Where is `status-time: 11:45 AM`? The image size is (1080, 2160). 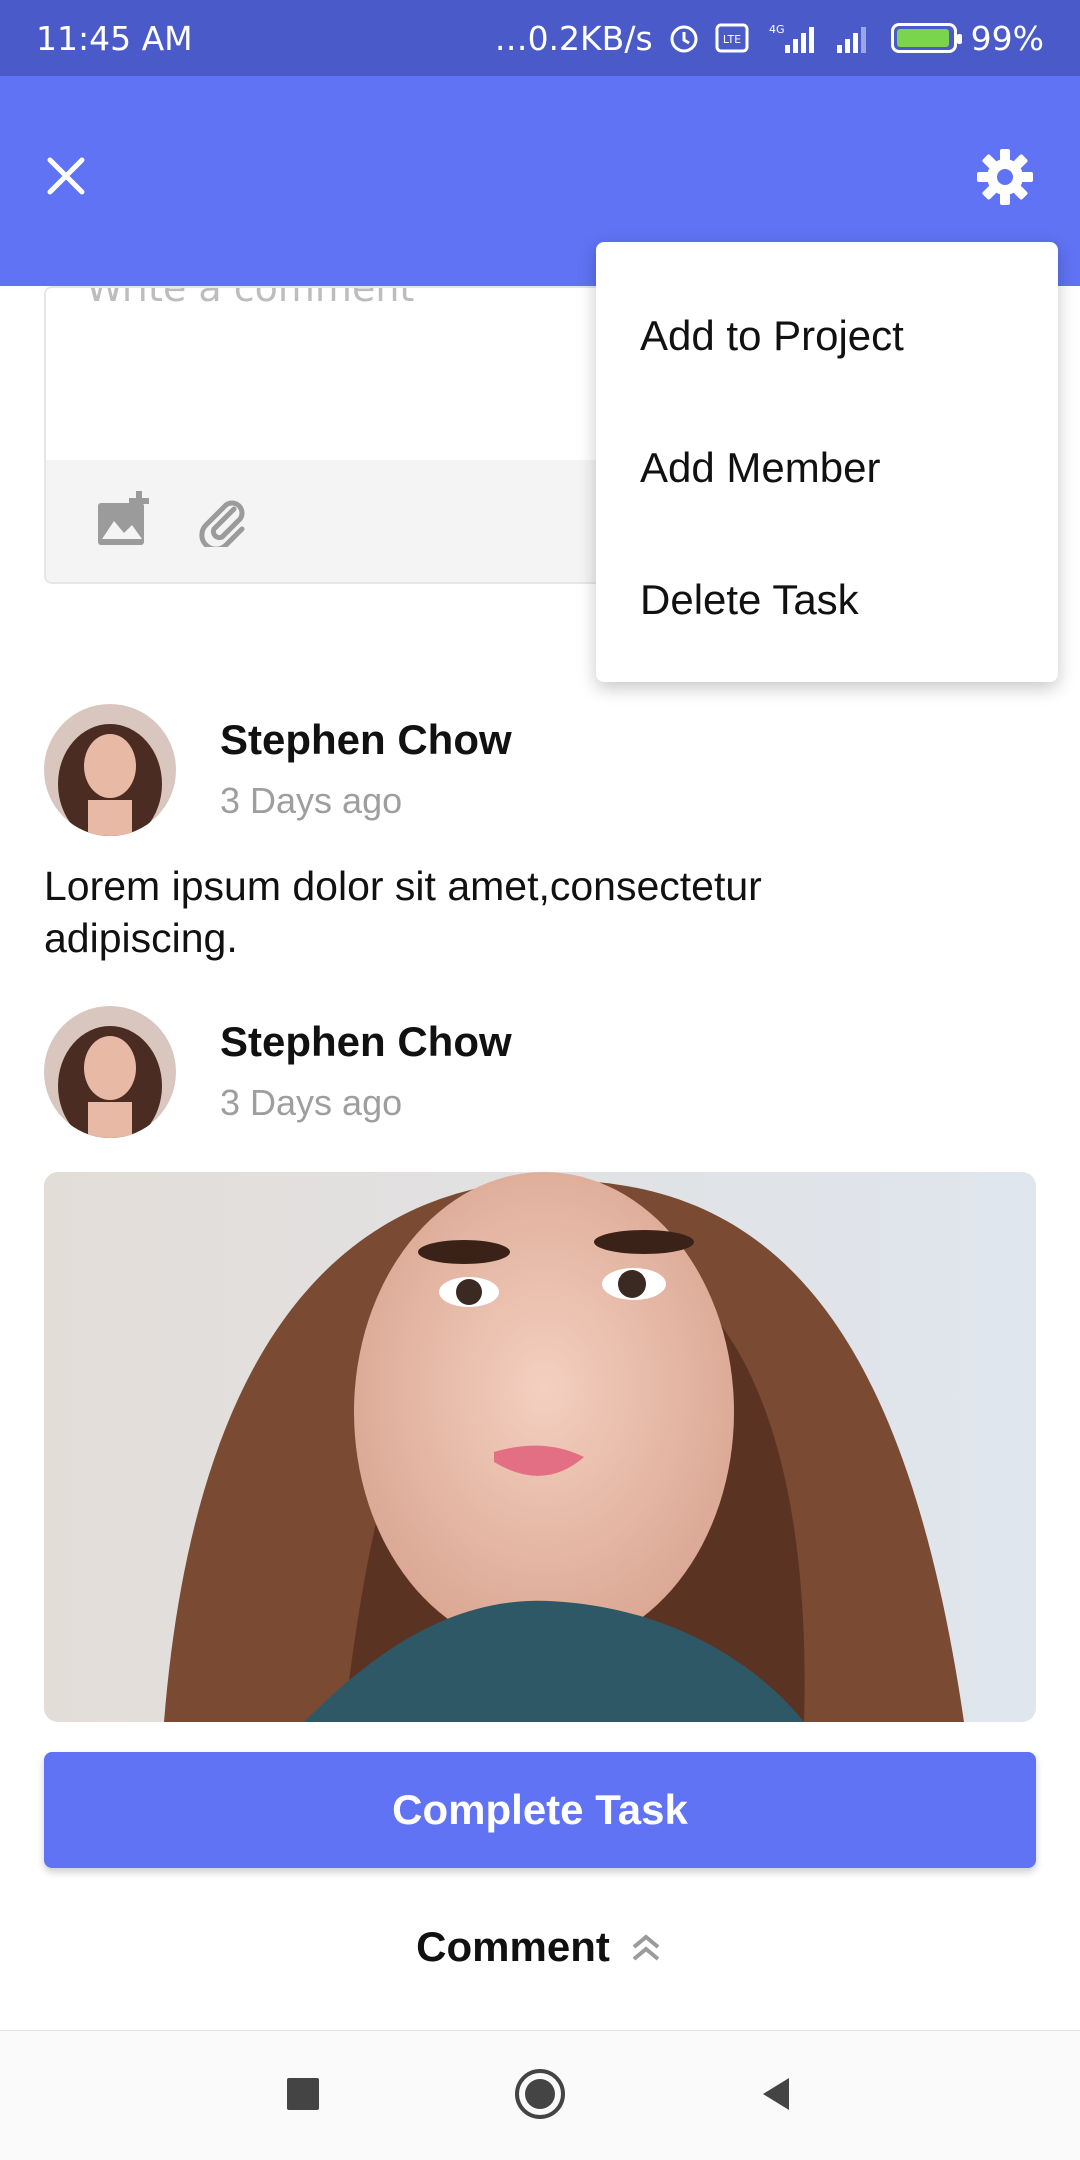
status-time: 11:45 AM is located at coordinates (114, 38).